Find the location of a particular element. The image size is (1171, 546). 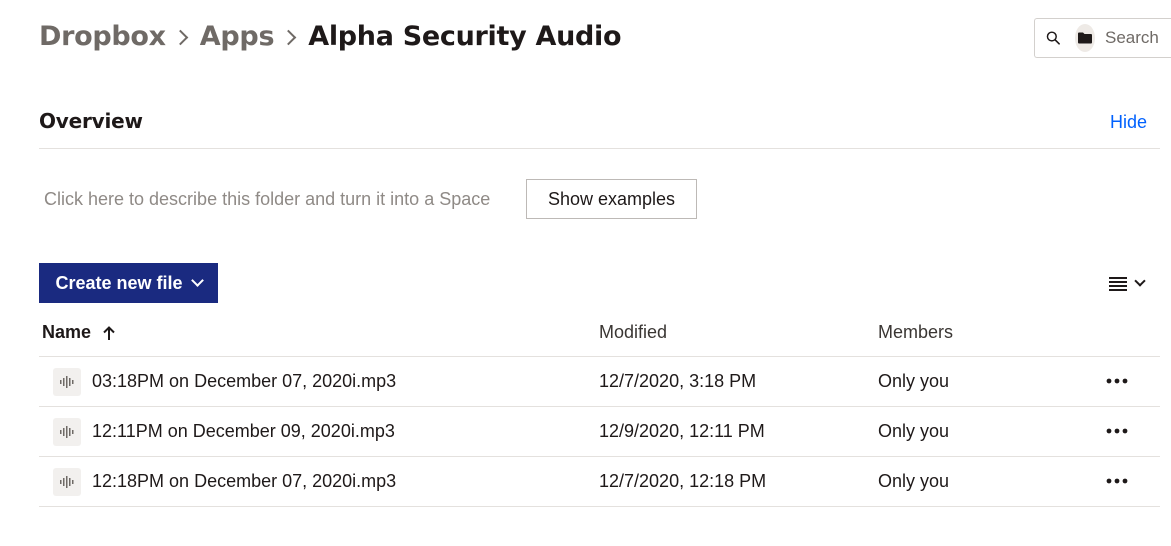

overview-title: Overview is located at coordinates (91, 121).